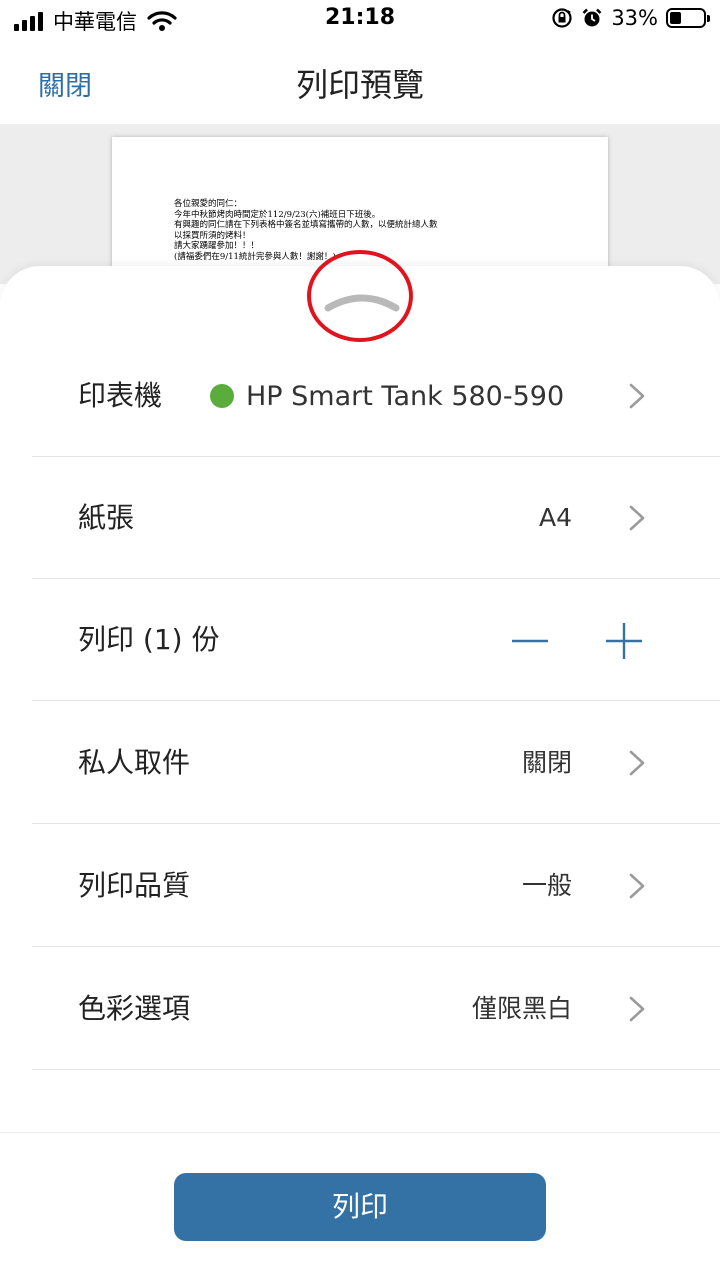 This screenshot has width=720, height=1282. Describe the element at coordinates (376, 886) in the screenshot. I see `print-quality-row: 列印品質 一般` at that location.